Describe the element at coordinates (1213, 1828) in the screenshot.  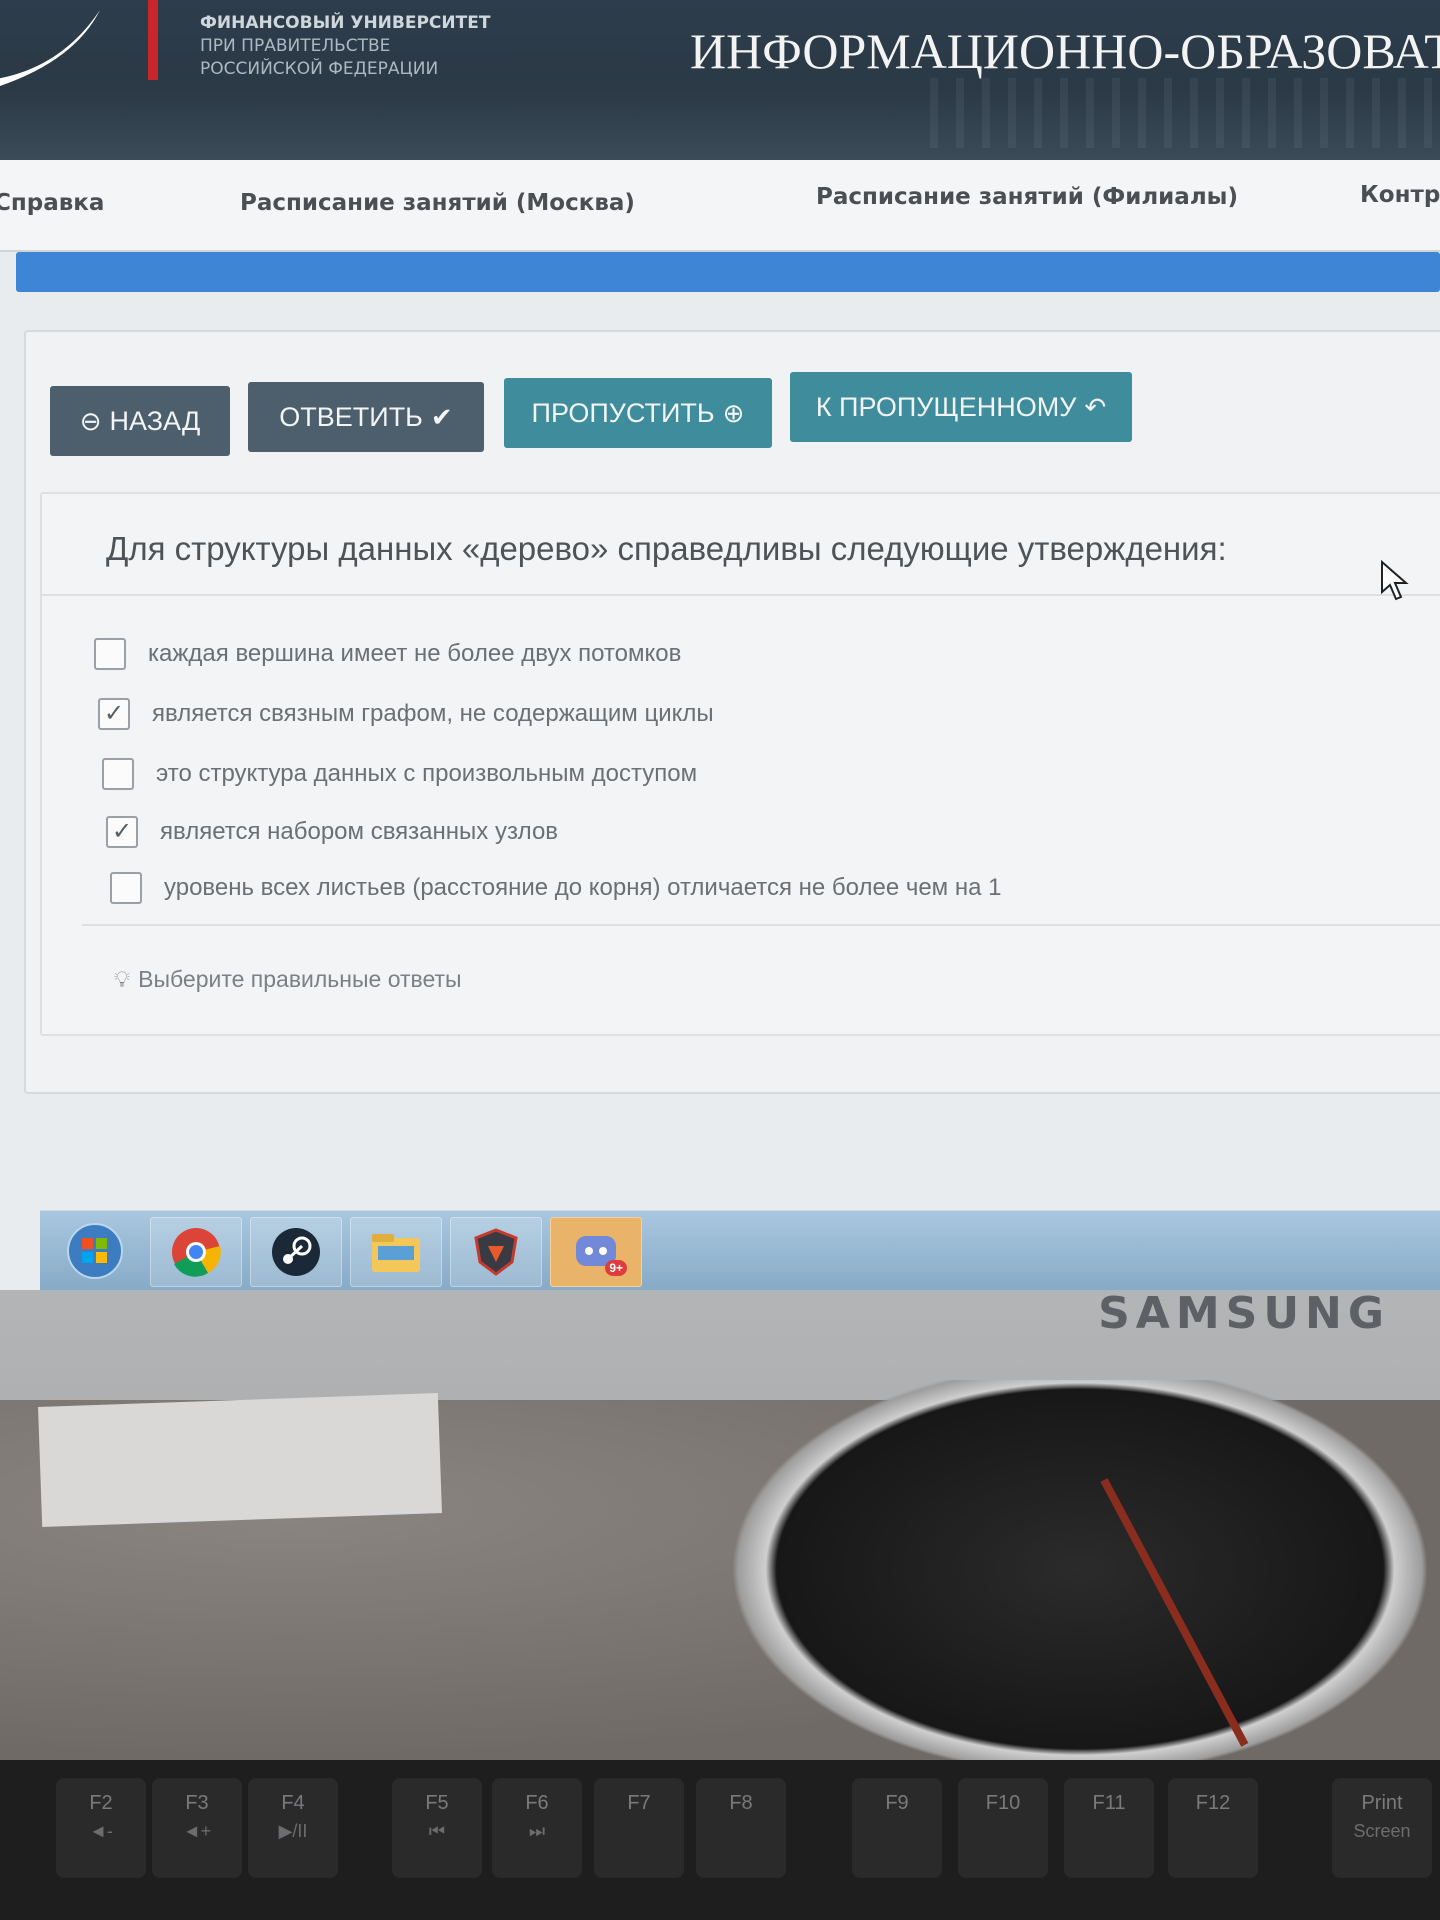
I see `key-f12: F12` at that location.